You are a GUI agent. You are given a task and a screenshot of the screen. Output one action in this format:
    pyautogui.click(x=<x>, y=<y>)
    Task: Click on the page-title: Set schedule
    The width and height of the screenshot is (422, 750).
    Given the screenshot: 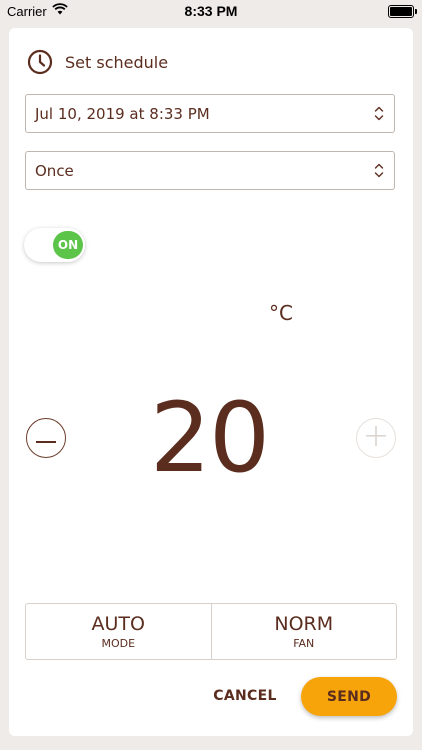 What is the action you would take?
    pyautogui.click(x=117, y=62)
    